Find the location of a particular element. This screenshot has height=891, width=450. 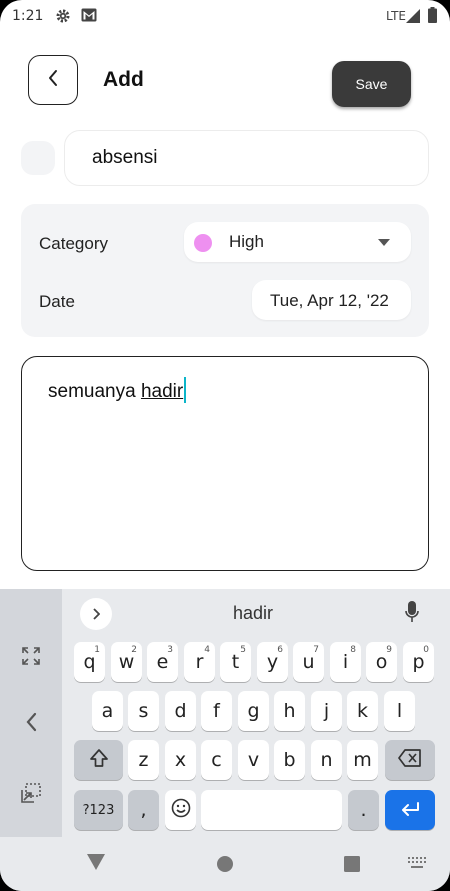

category-label: Category is located at coordinates (73, 243).